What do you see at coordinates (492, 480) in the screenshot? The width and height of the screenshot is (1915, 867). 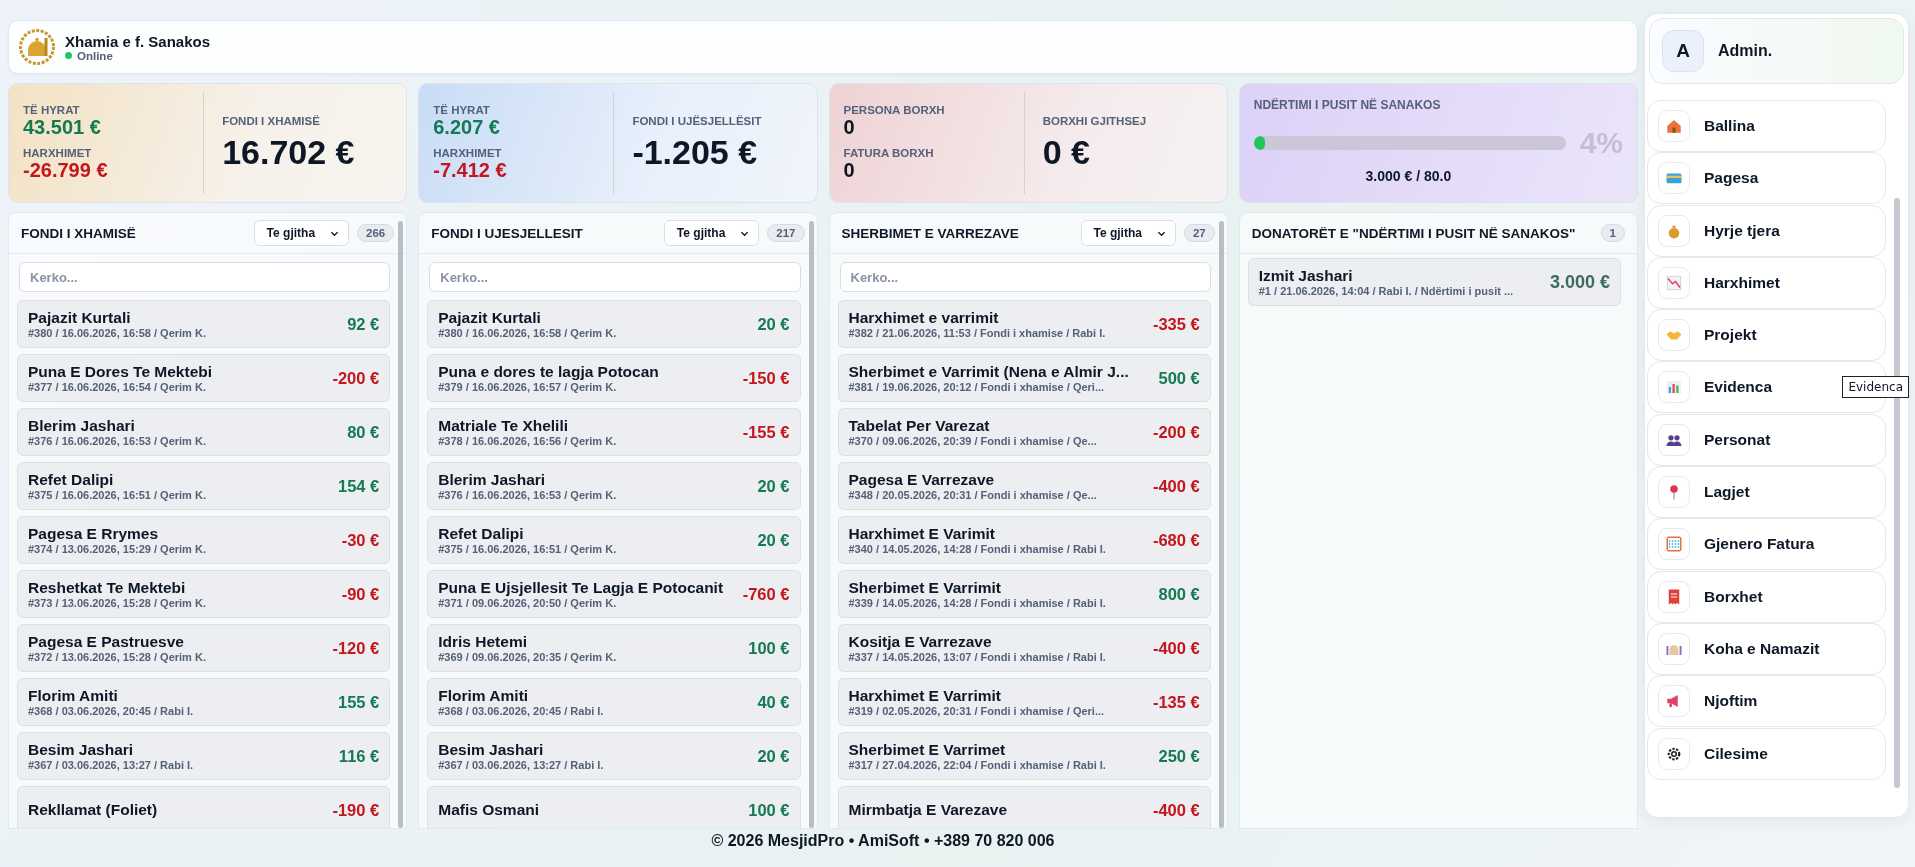 I see `entry-name: Blerim Jashari` at bounding box center [492, 480].